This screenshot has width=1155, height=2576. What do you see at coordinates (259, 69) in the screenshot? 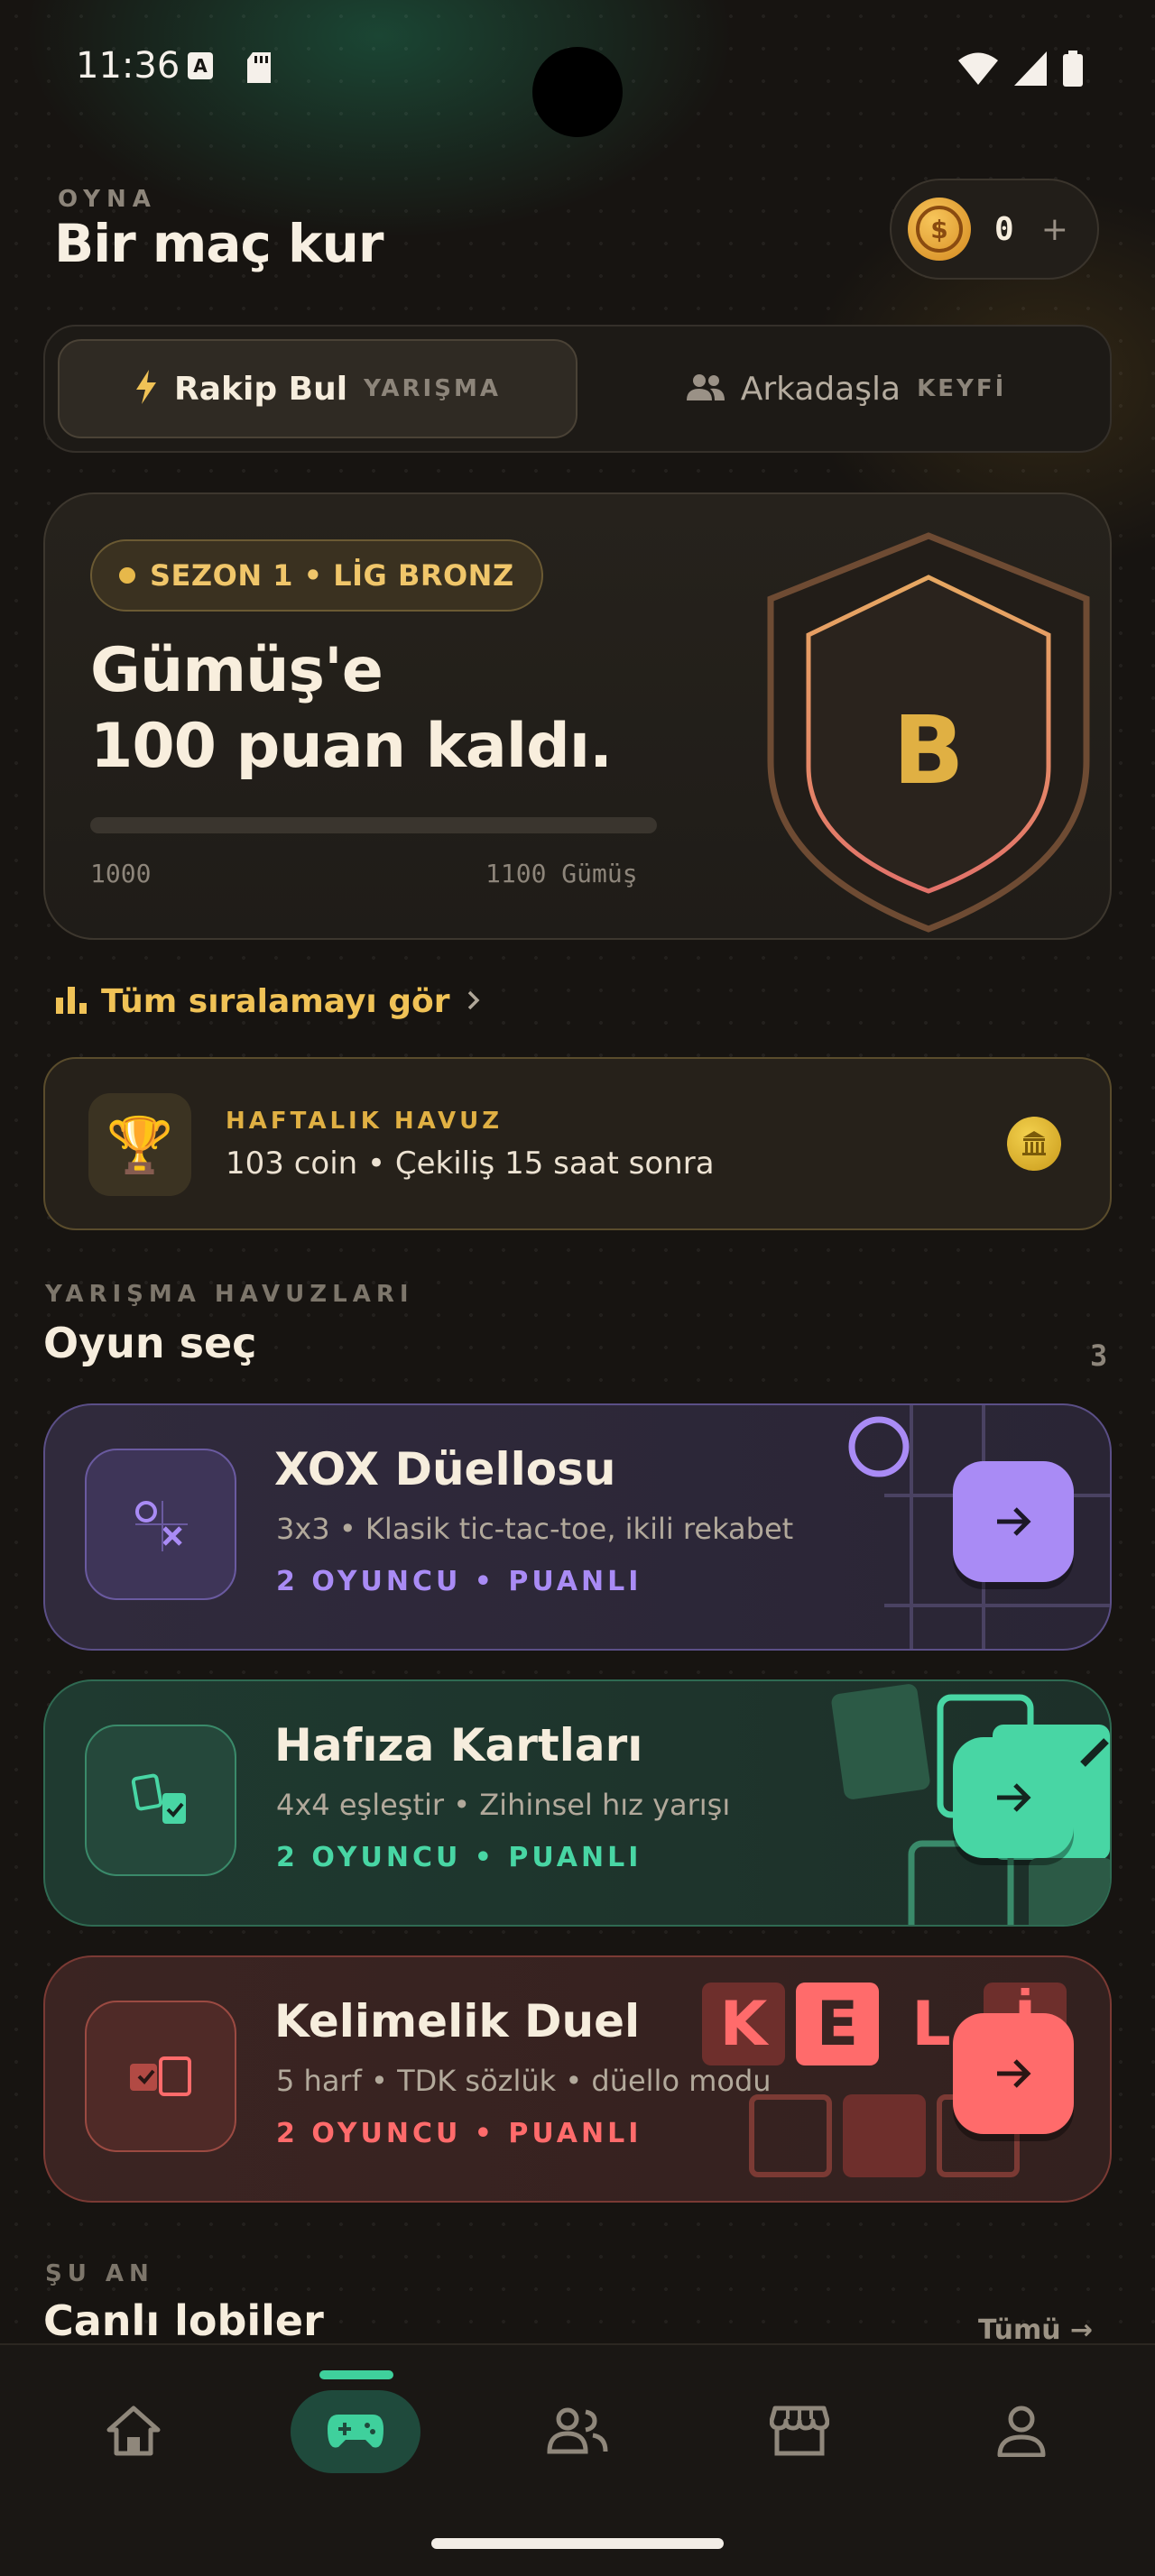
I see `sd-card-icon` at bounding box center [259, 69].